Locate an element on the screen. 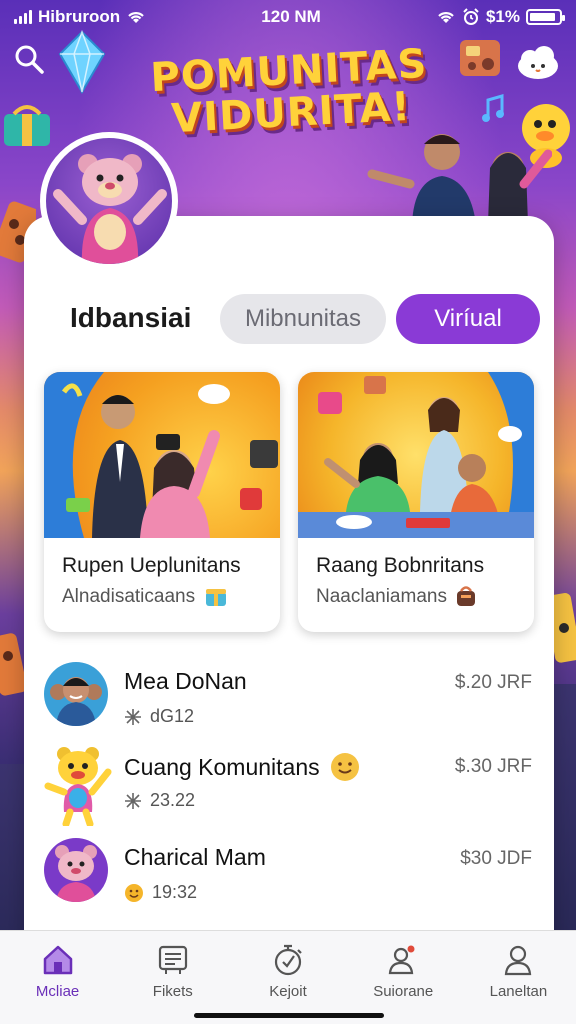 The height and width of the screenshot is (1024, 576). community-tile: Rupen Ueplunitans Alnadisaticaans is located at coordinates (162, 502).